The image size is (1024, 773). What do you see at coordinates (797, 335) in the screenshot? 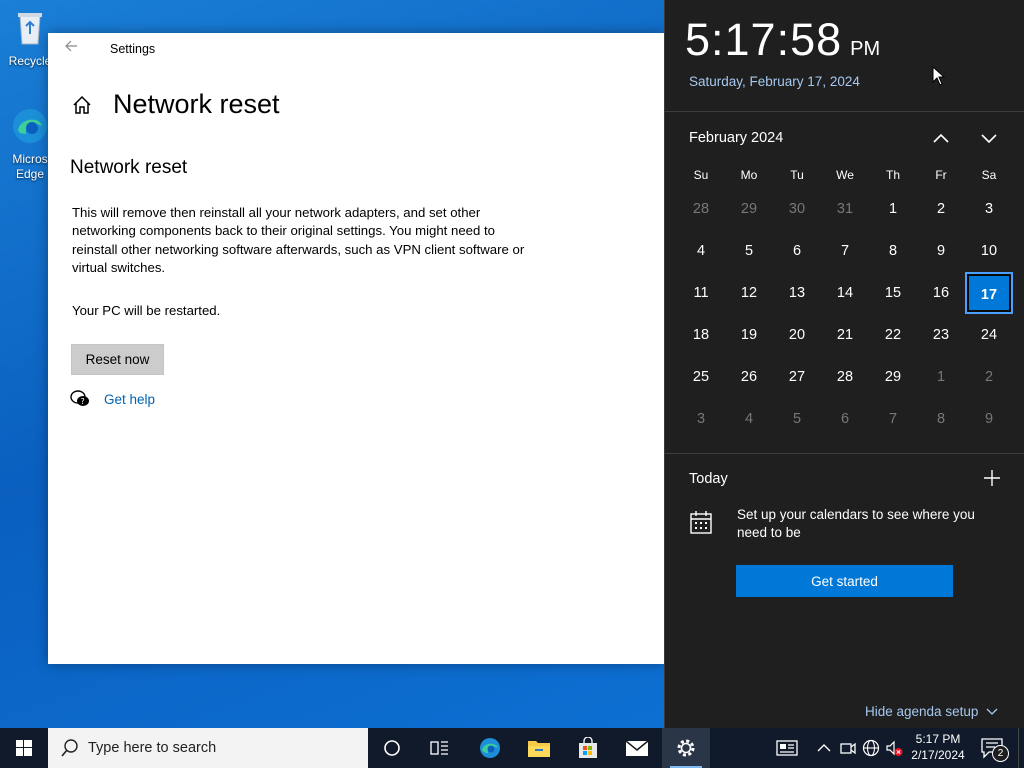
I see `calendar-day: 20` at bounding box center [797, 335].